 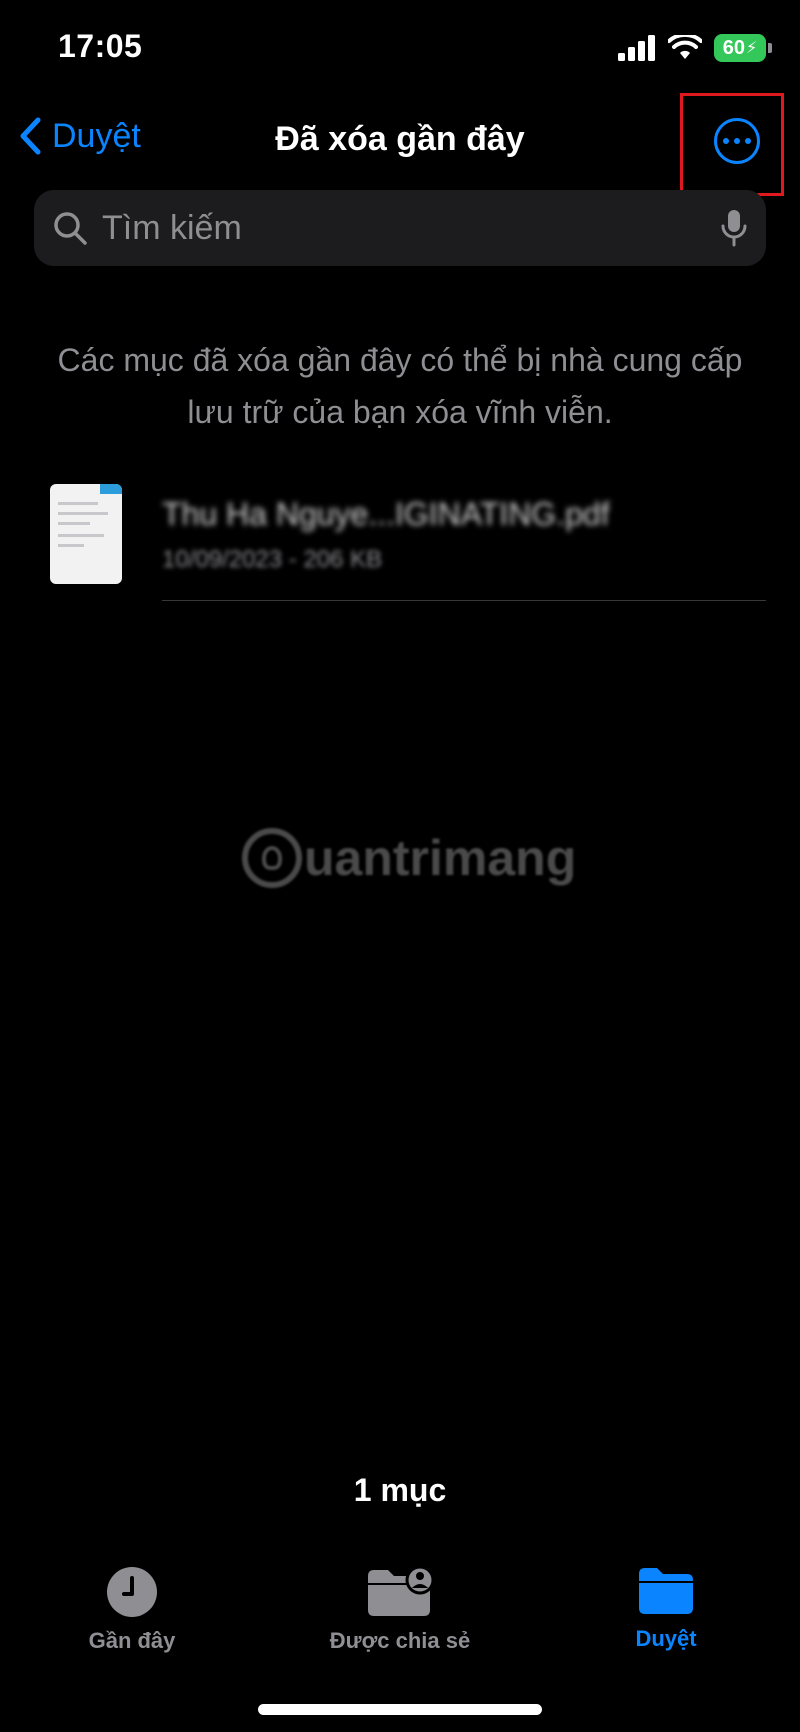 I want to click on ellipsis-circle-icon, so click(x=726, y=141).